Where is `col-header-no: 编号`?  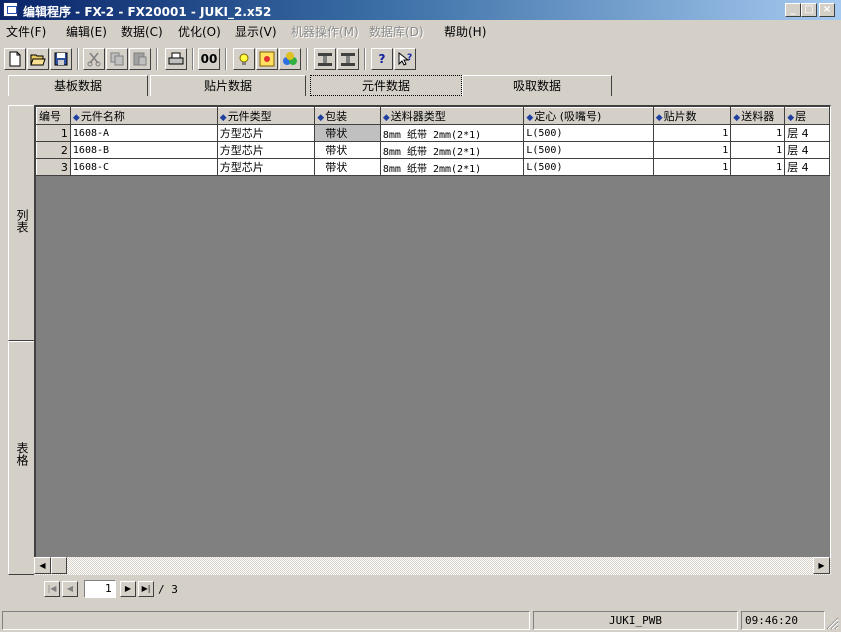 col-header-no: 编号 is located at coordinates (53, 116).